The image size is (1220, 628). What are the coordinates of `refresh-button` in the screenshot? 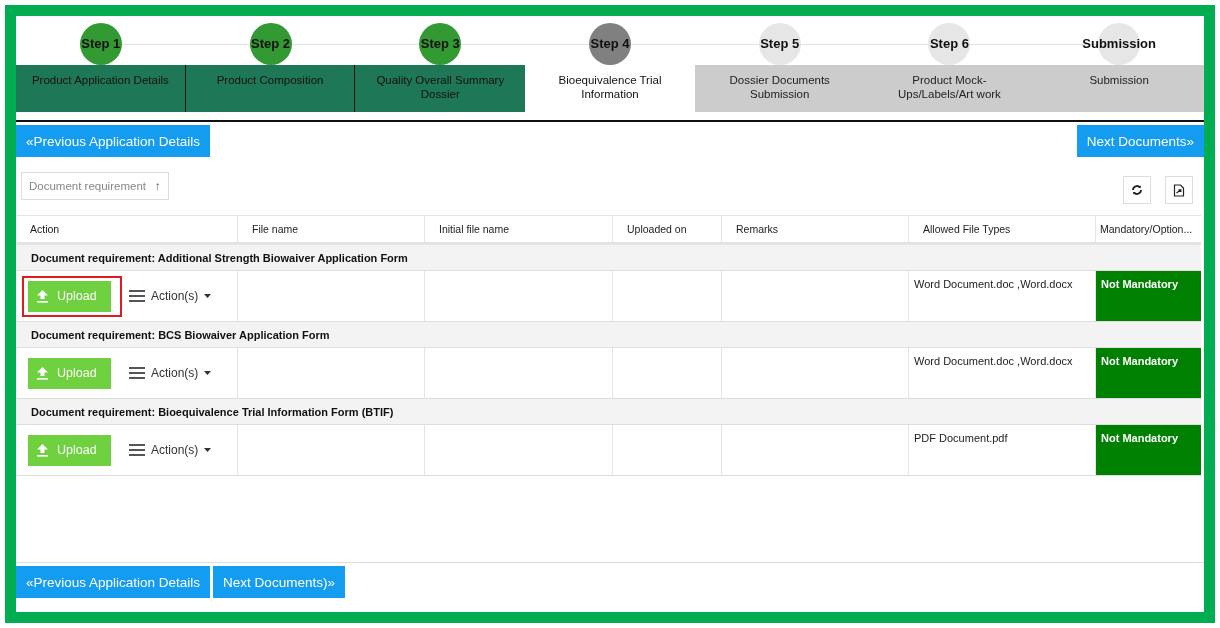 It's located at (1137, 190).